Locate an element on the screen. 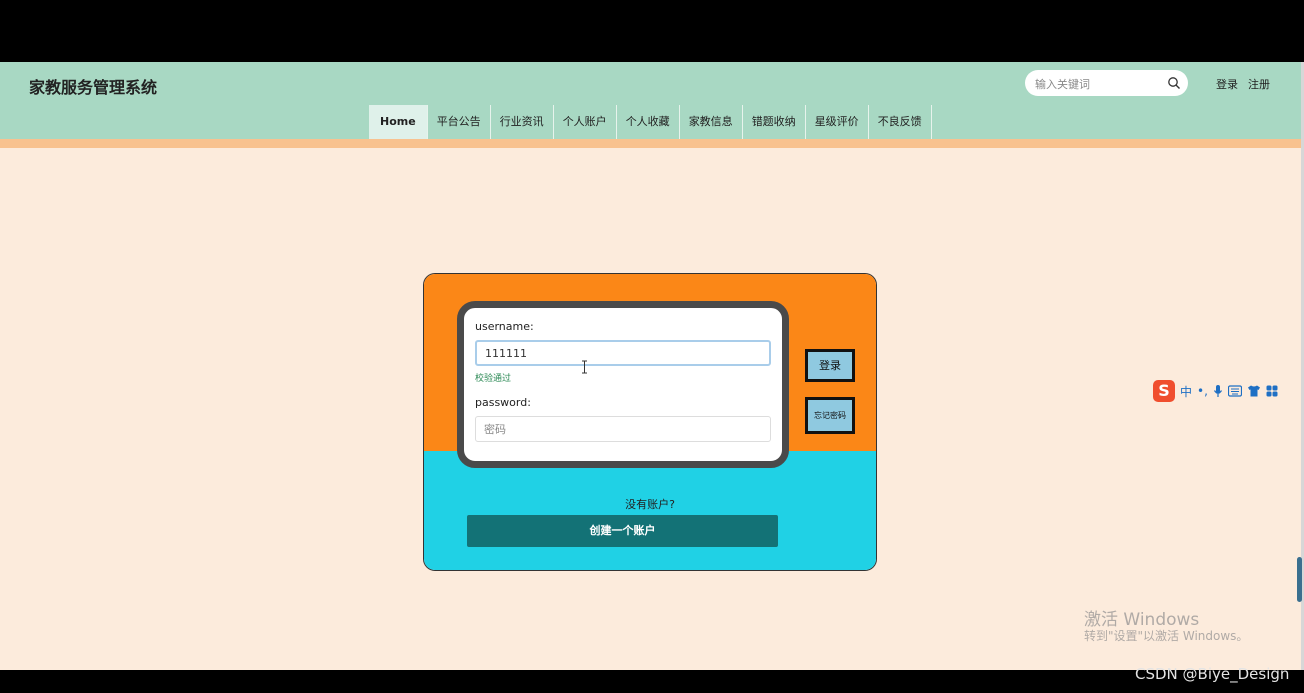 The image size is (1304, 693). search-input is located at coordinates (1099, 84).